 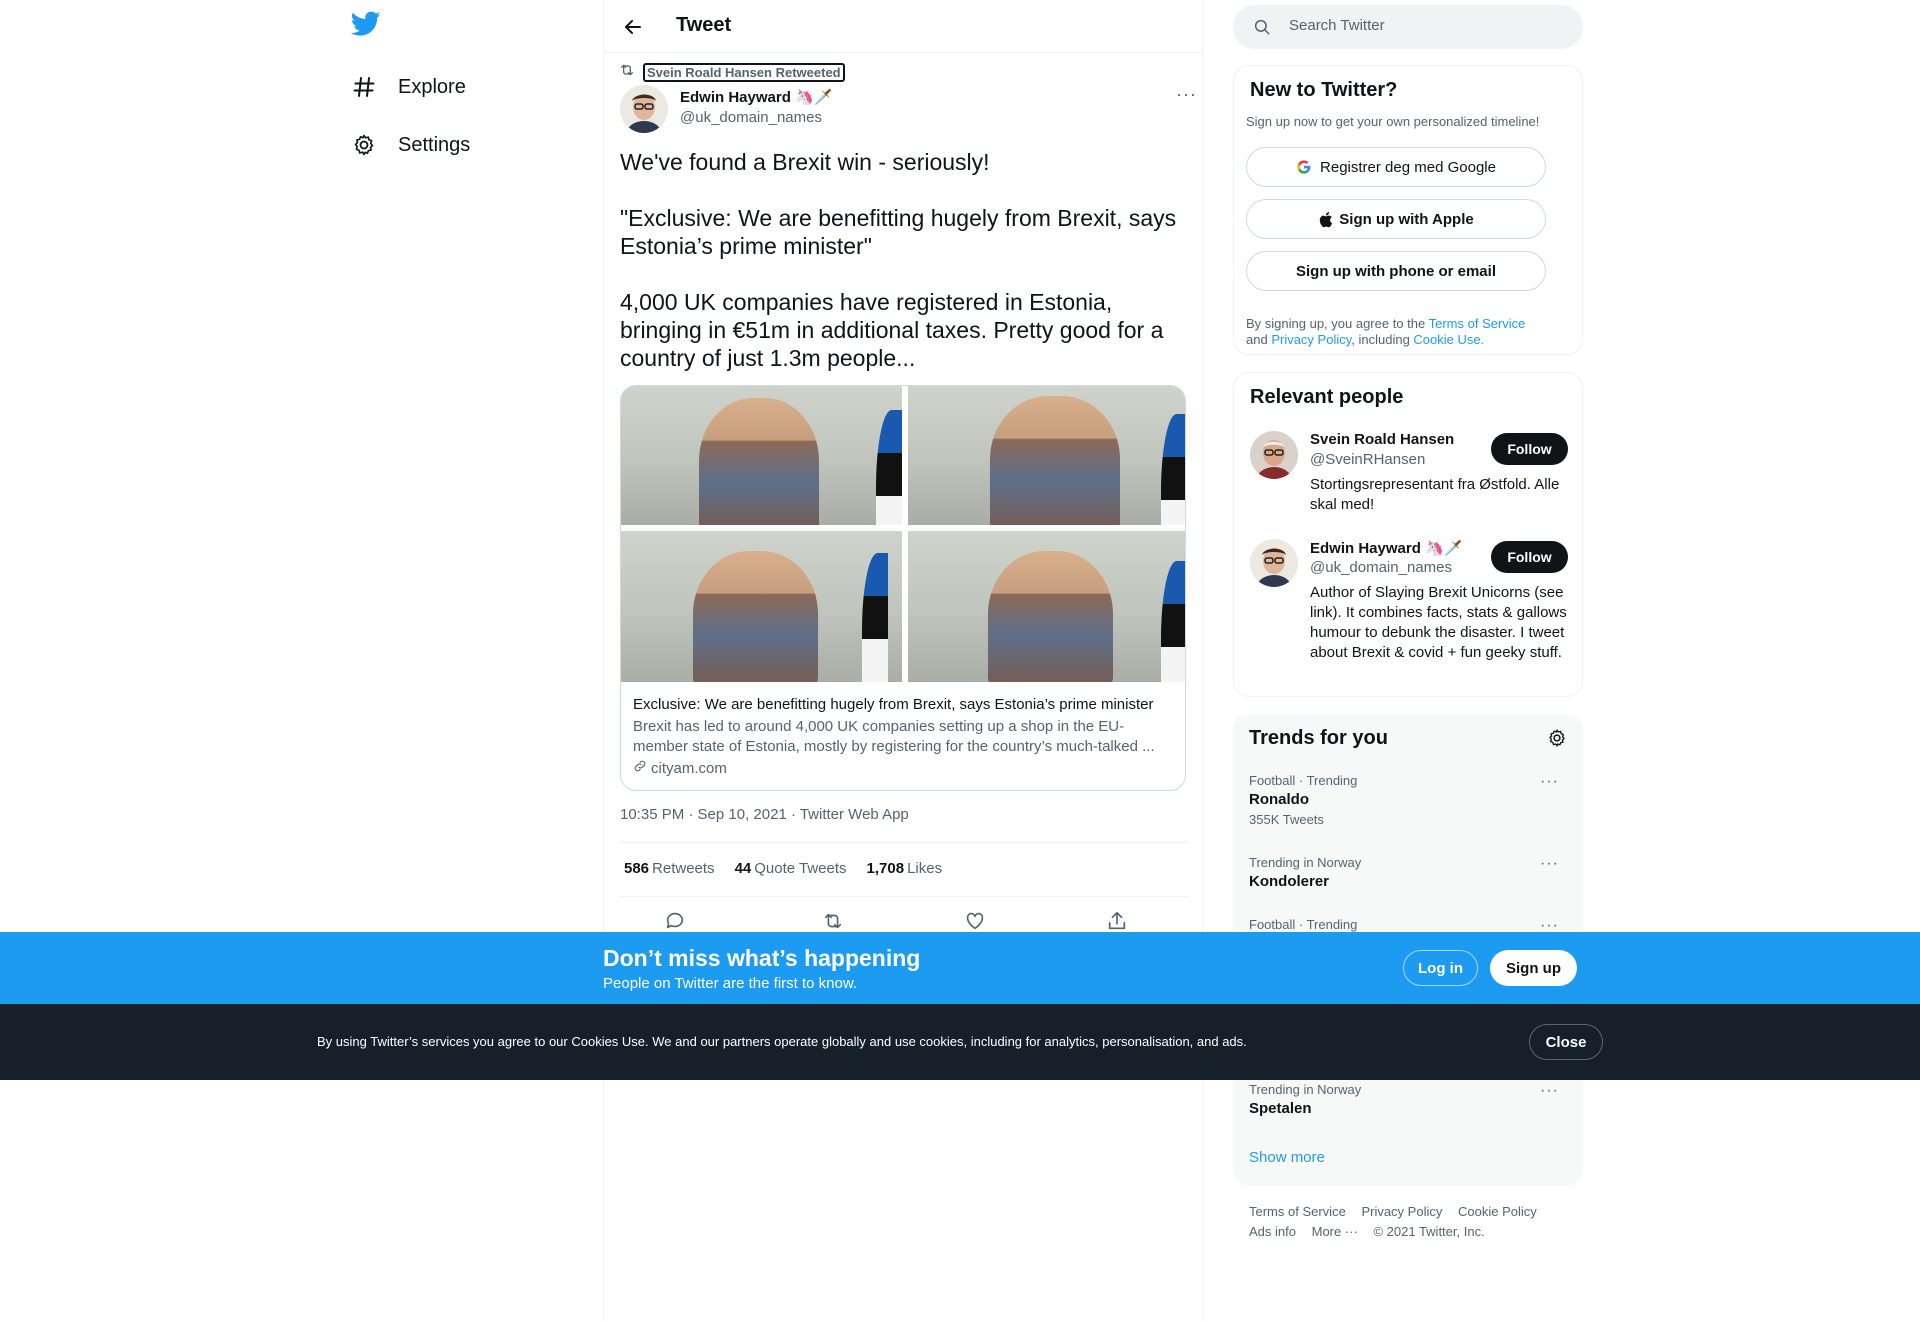 I want to click on gear-icon, so click(x=364, y=145).